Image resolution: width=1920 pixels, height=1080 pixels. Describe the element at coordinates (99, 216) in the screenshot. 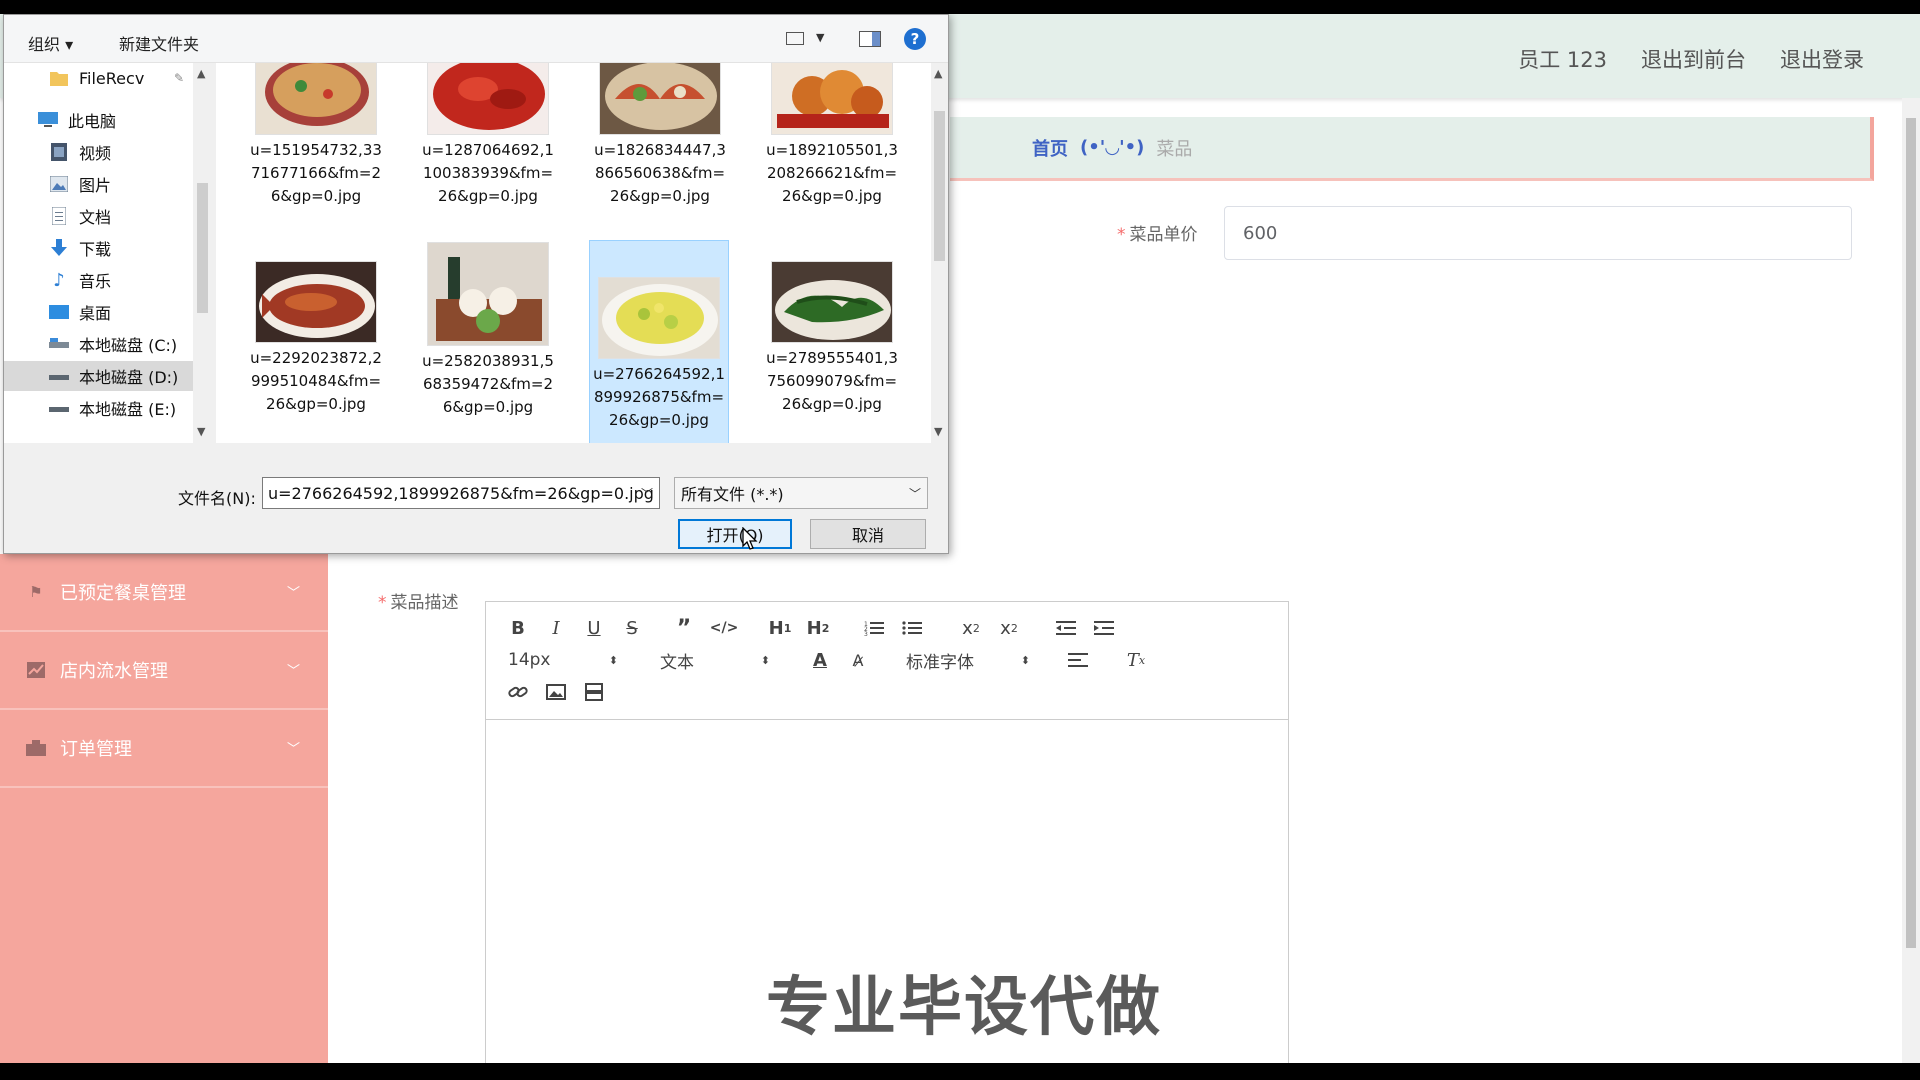

I see `nav-item-documents: 文档` at that location.